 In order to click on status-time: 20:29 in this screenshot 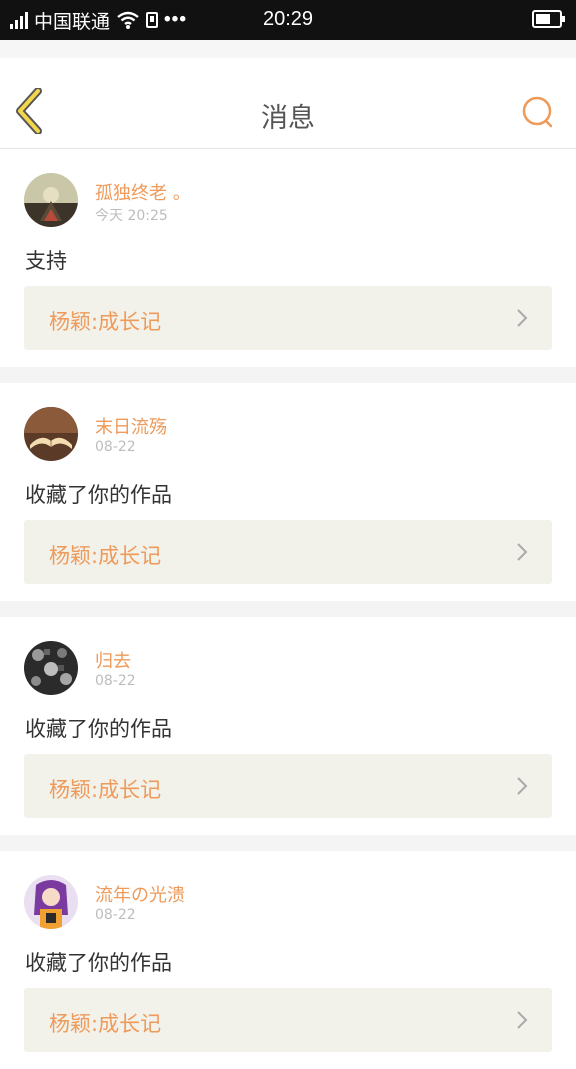, I will do `click(288, 19)`.